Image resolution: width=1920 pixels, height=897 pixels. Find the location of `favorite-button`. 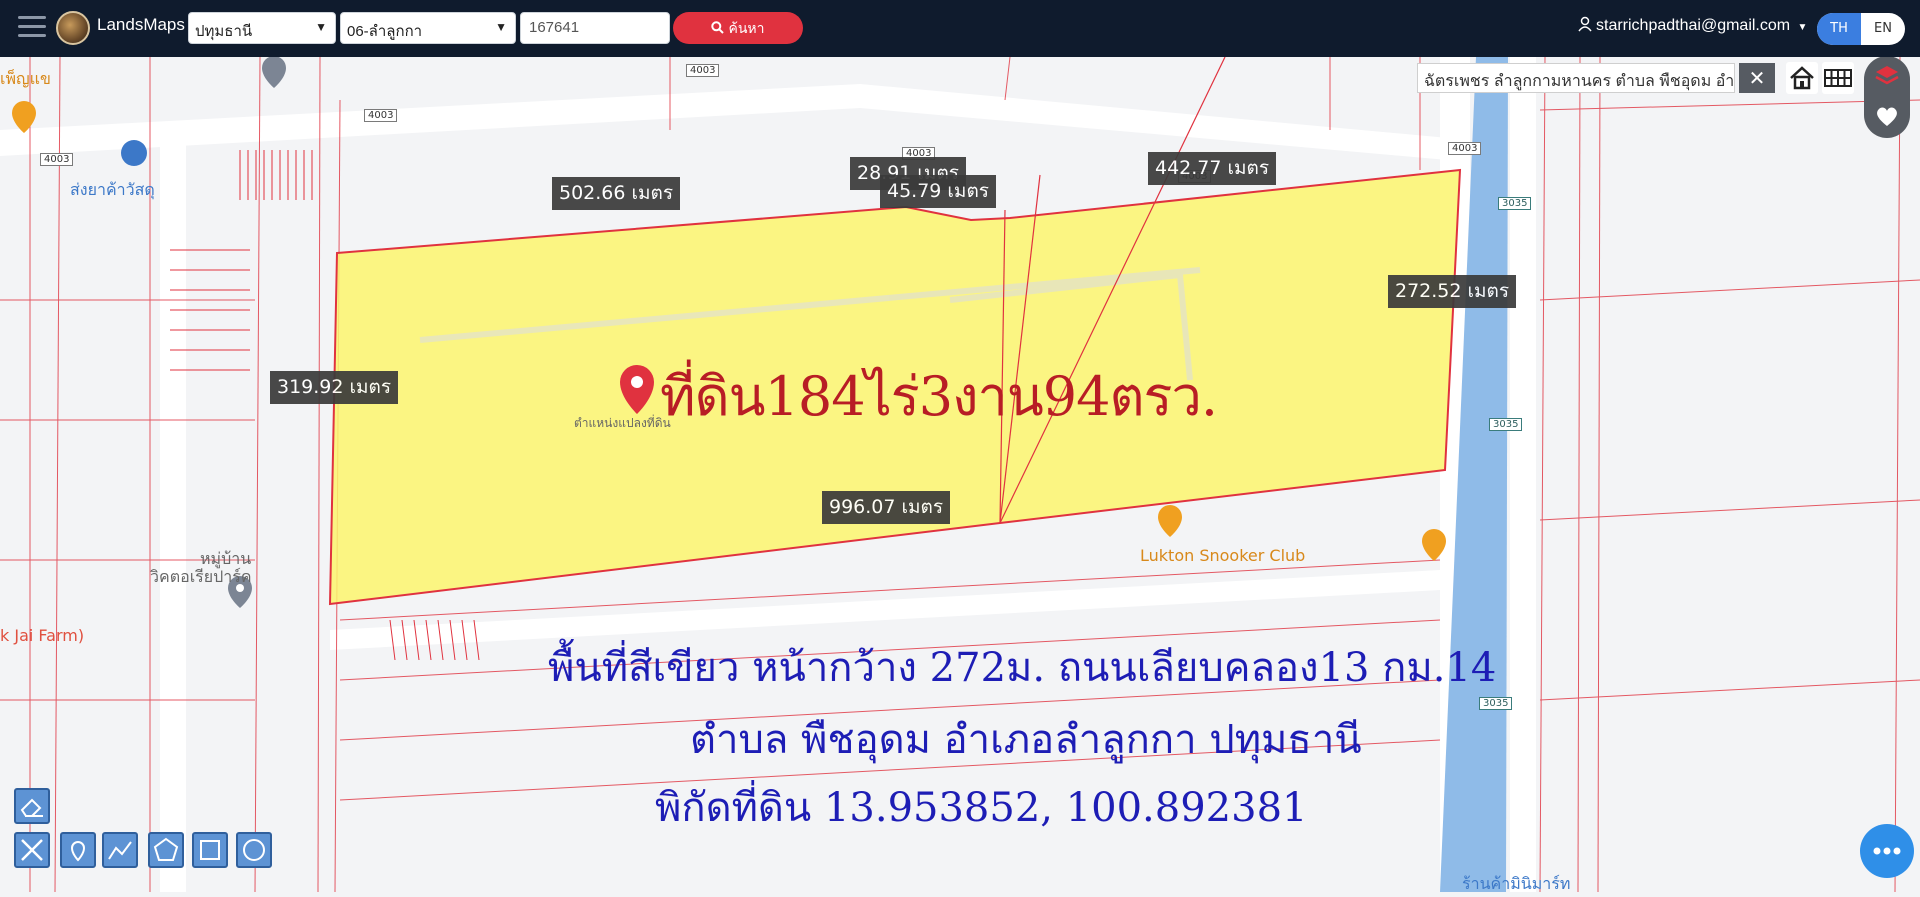

favorite-button is located at coordinates (1887, 116).